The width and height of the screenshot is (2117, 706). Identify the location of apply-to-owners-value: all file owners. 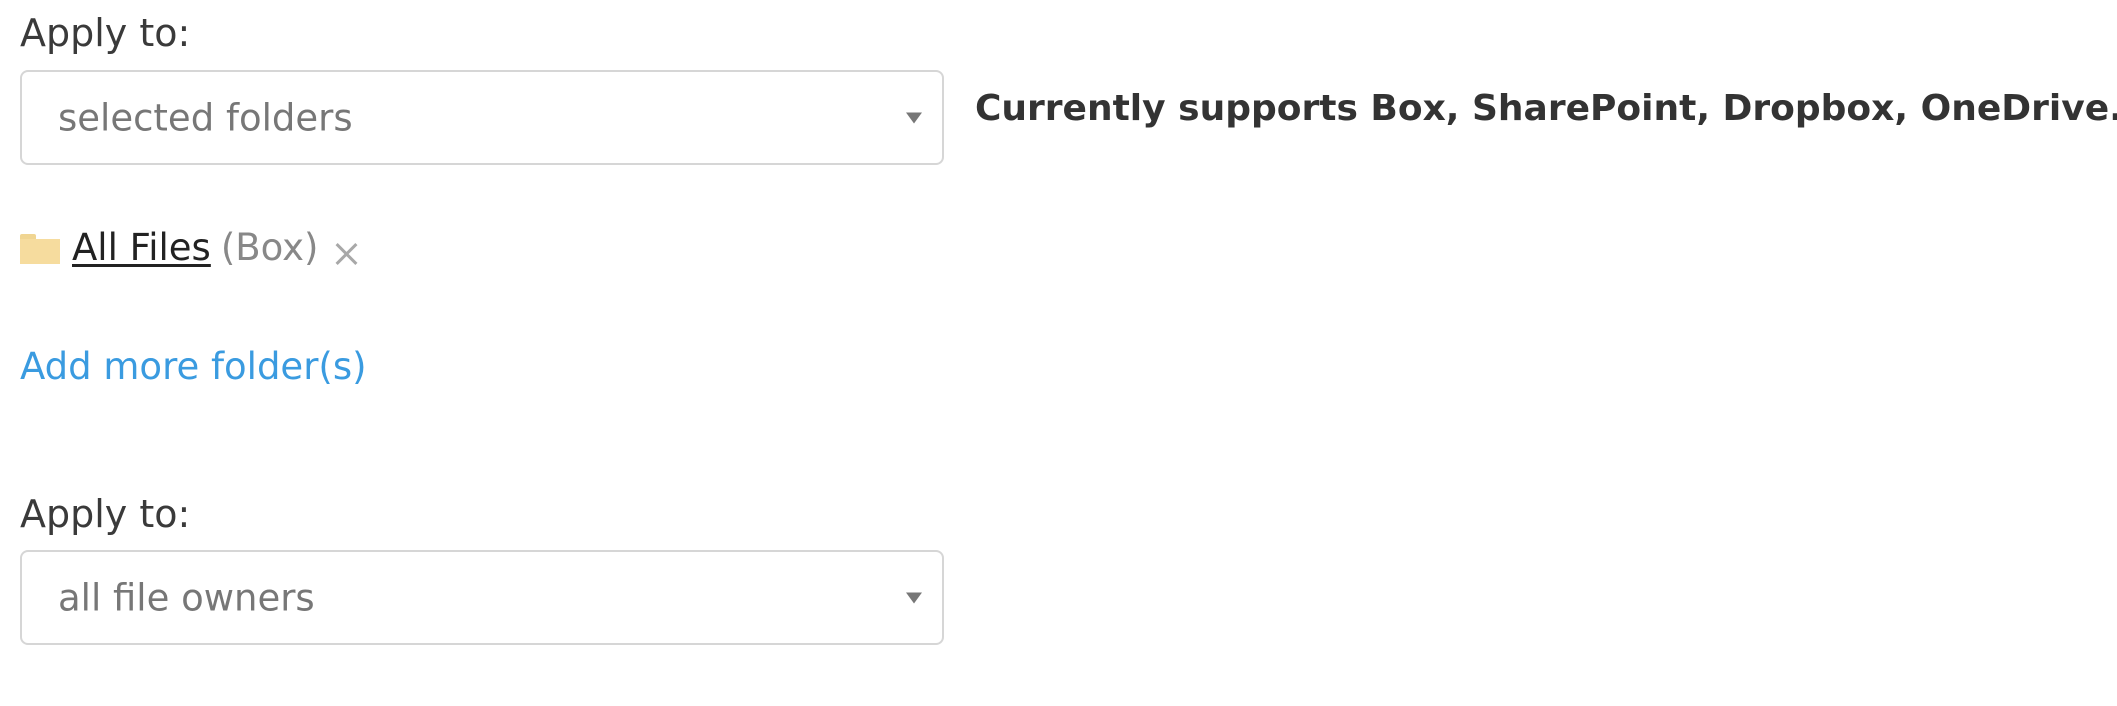
(186, 597).